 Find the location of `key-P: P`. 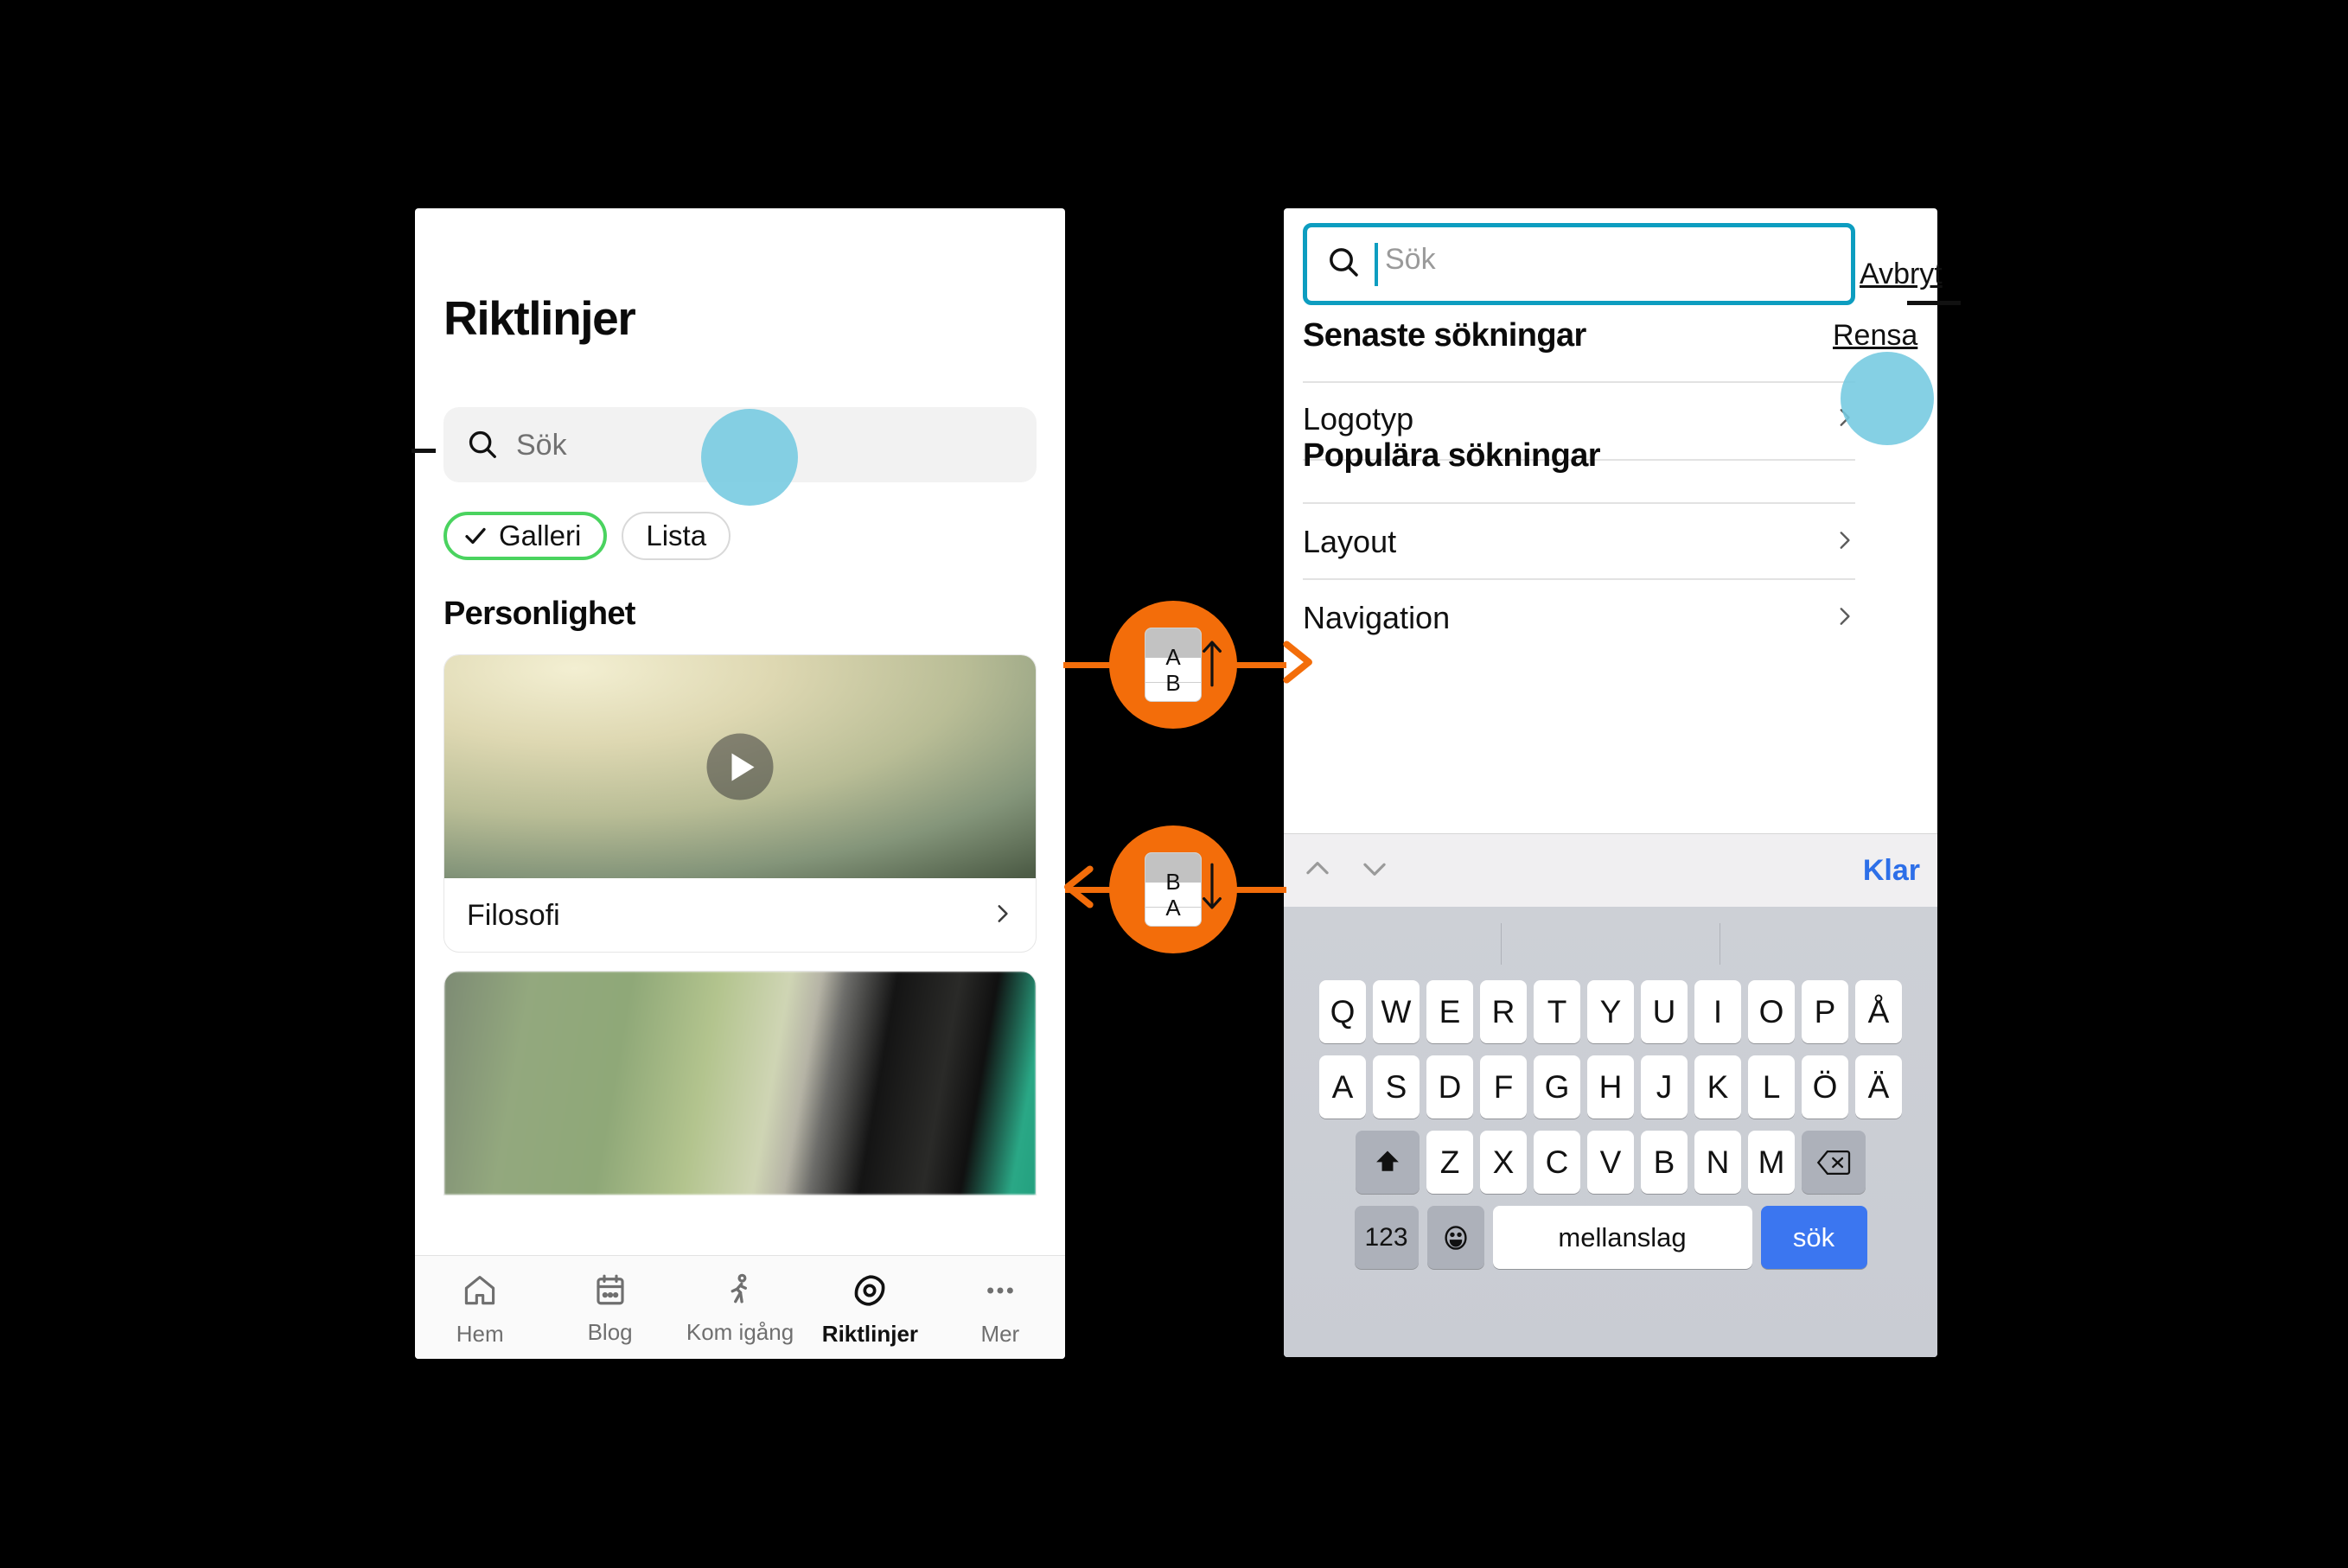

key-P: P is located at coordinates (1825, 1012).